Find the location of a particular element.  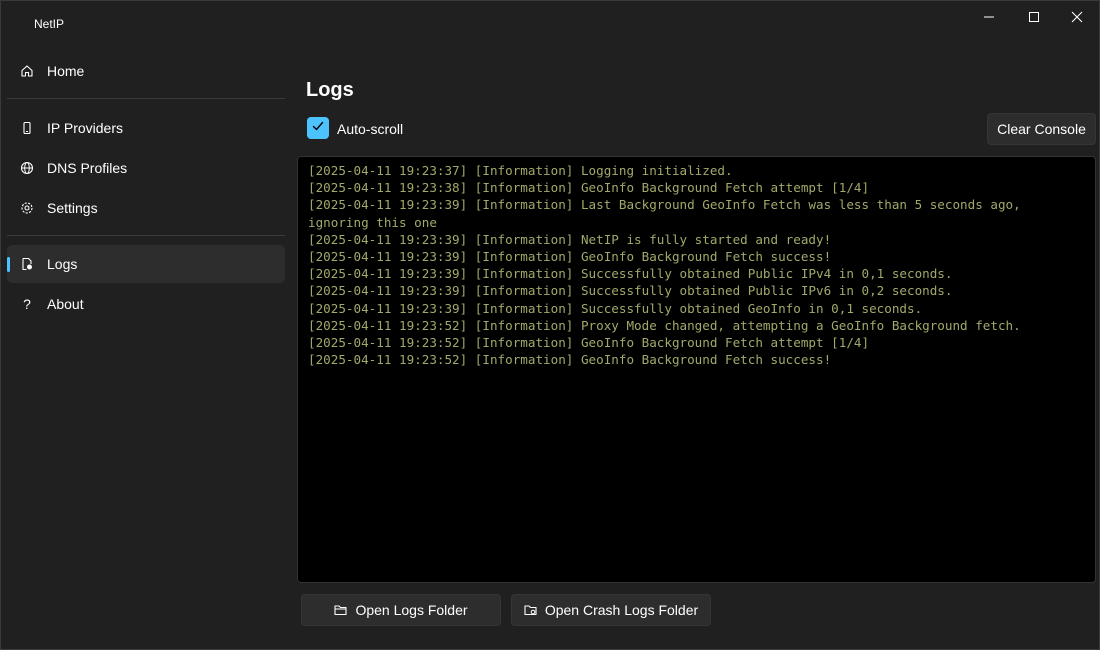

maximize-button is located at coordinates (1034, 17).